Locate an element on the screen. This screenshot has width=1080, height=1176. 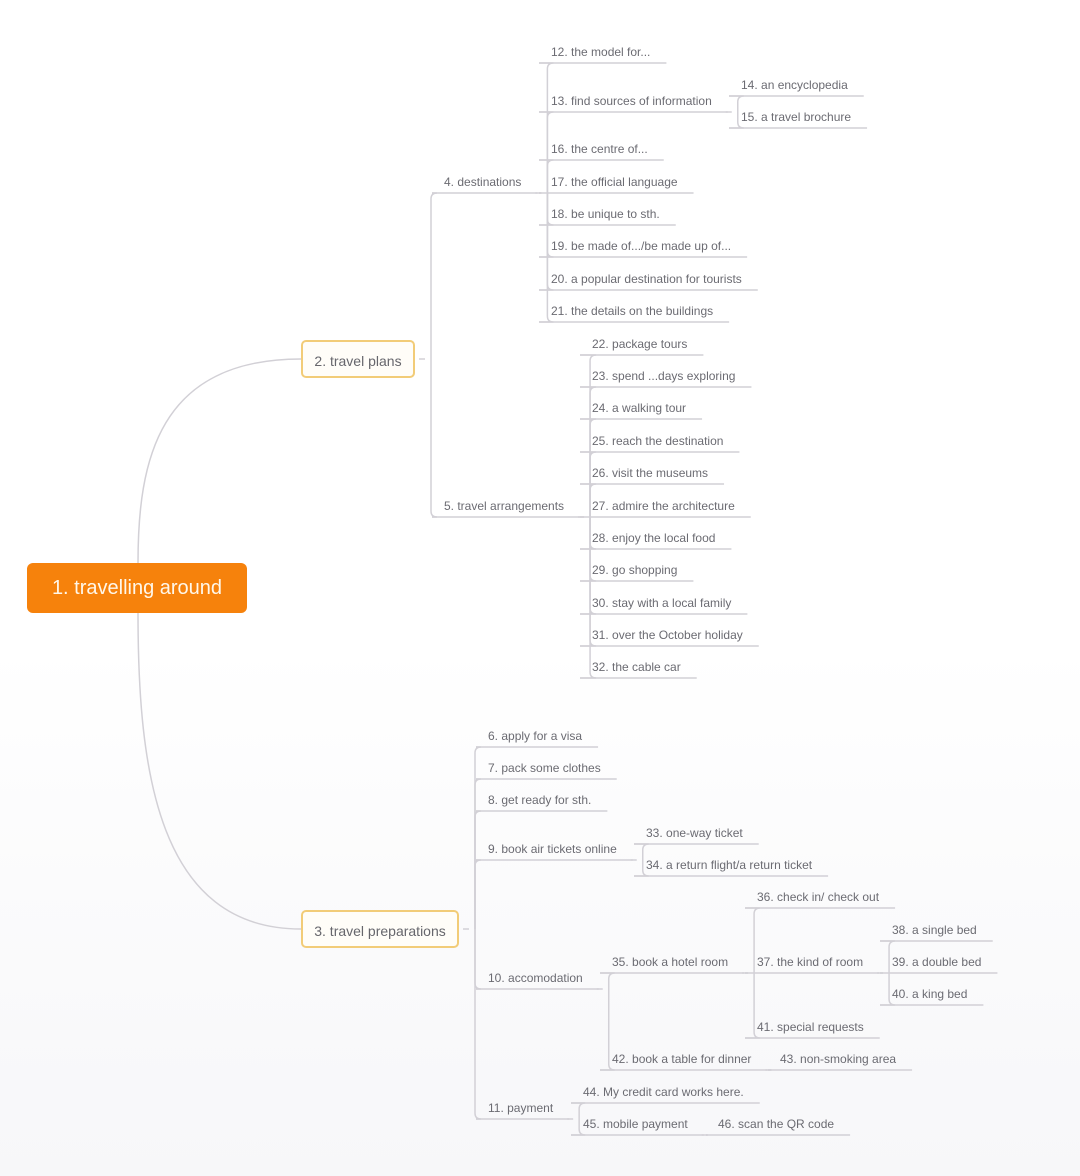
topic-scan-qr: 46. scan the QR code is located at coordinates (776, 1124).